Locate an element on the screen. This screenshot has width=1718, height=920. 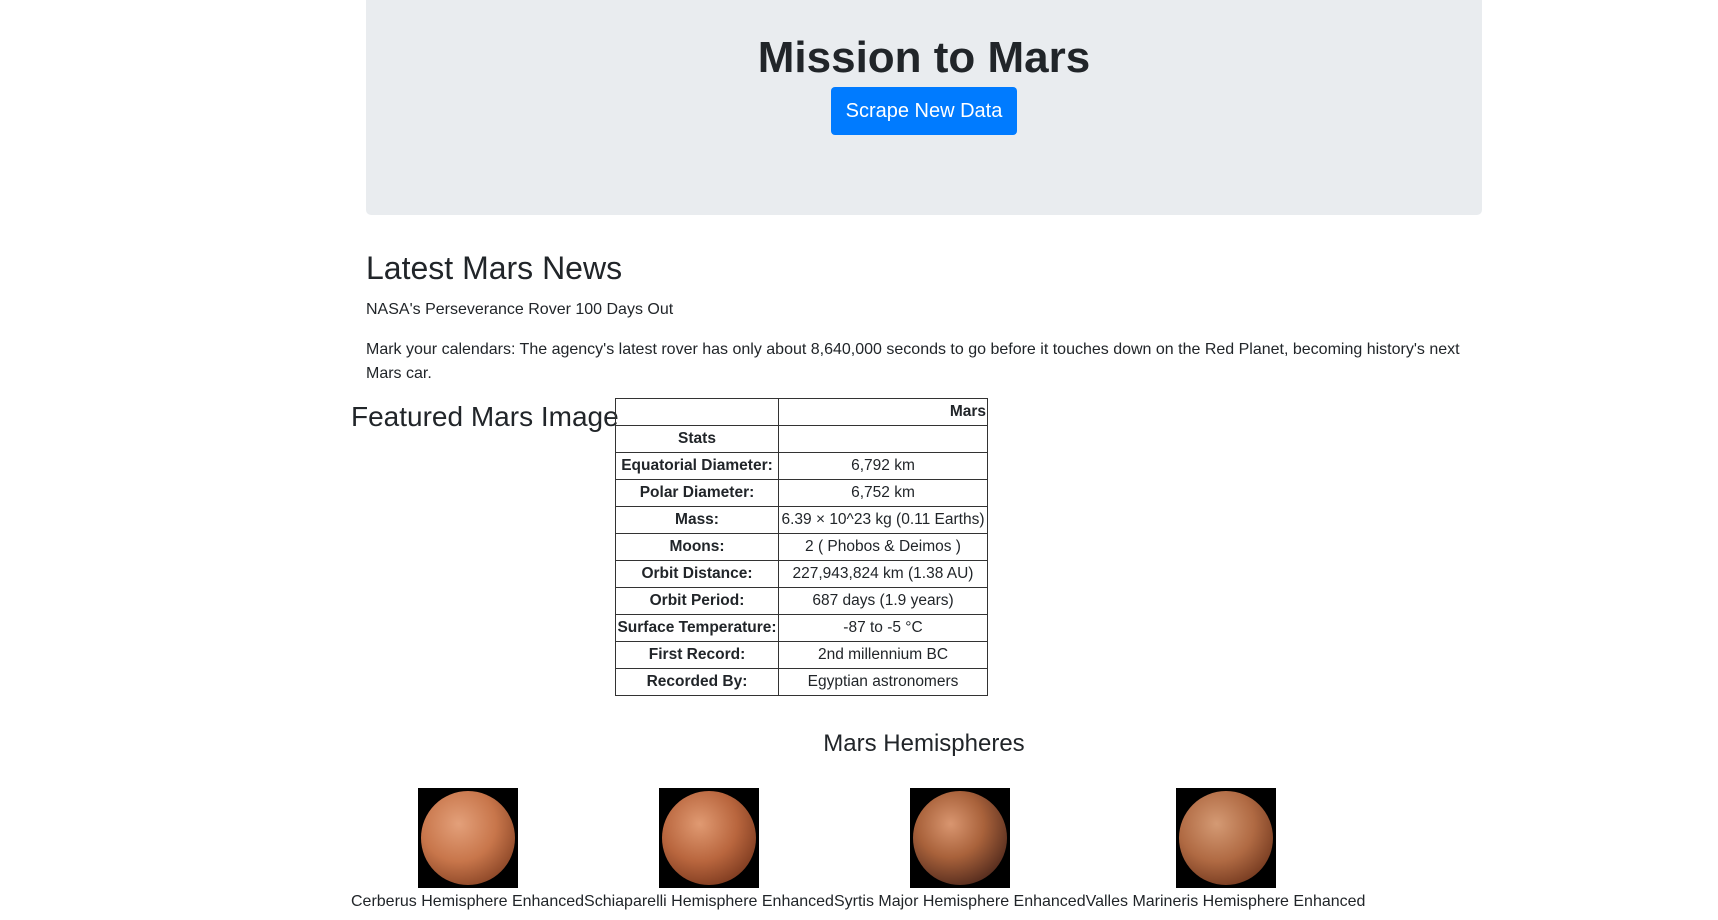
table-row: Equatorial Diameter: 6,792 km is located at coordinates (801, 466).